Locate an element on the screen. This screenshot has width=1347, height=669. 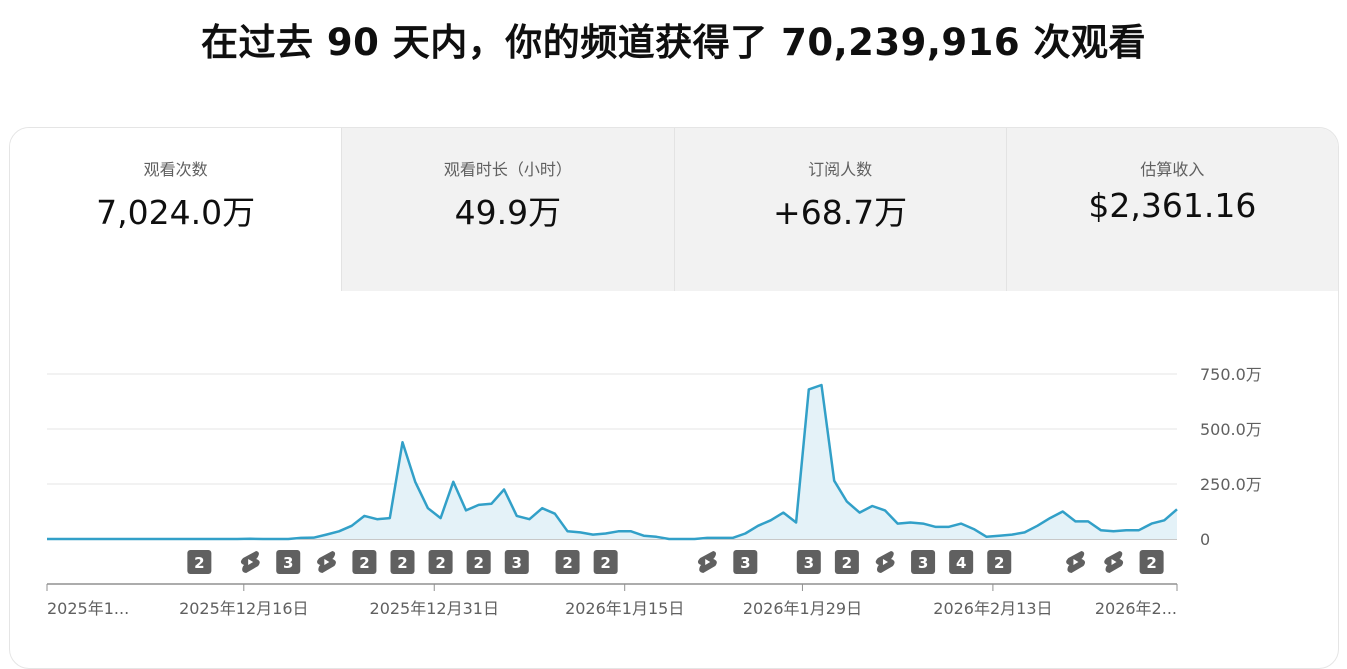
y-tick-label: 250.0万 is located at coordinates (1231, 484).